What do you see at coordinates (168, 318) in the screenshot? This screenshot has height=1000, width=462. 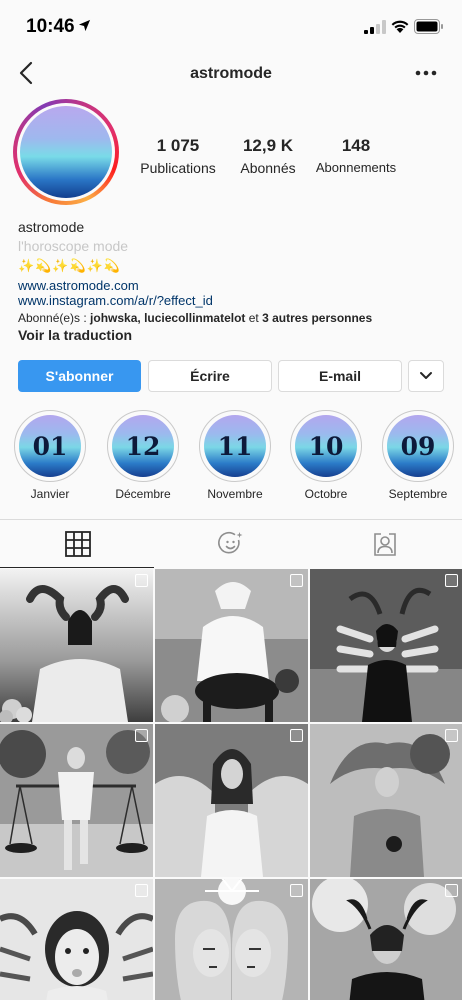 I see `followed-by-names: johwska, luciecollinmatelot` at bounding box center [168, 318].